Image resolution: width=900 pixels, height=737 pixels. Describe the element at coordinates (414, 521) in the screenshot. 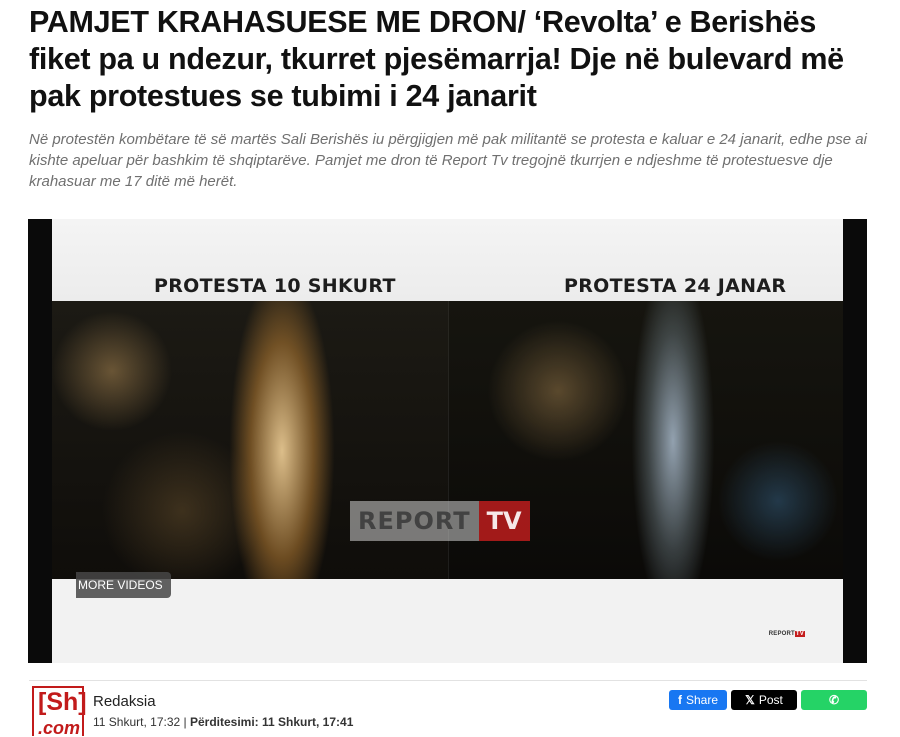

I see `watermark-report-text: REPORT` at that location.